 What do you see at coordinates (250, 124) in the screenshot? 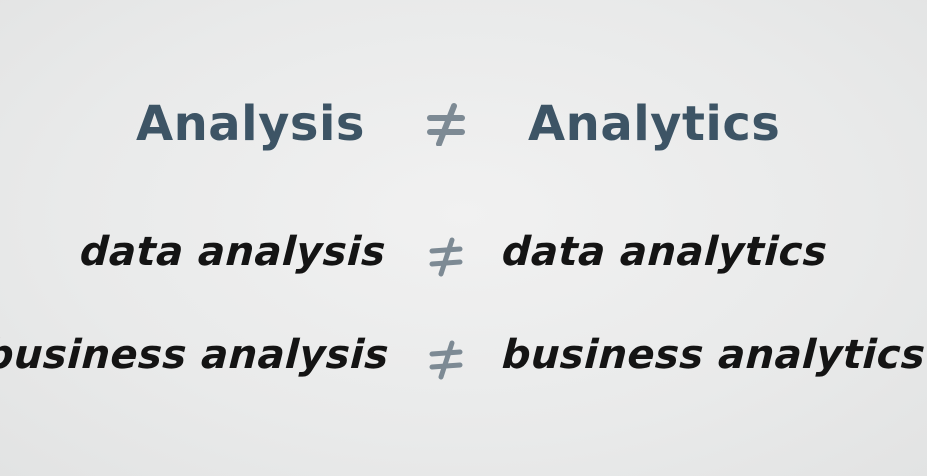
I see `analysis-heading: Analysis` at bounding box center [250, 124].